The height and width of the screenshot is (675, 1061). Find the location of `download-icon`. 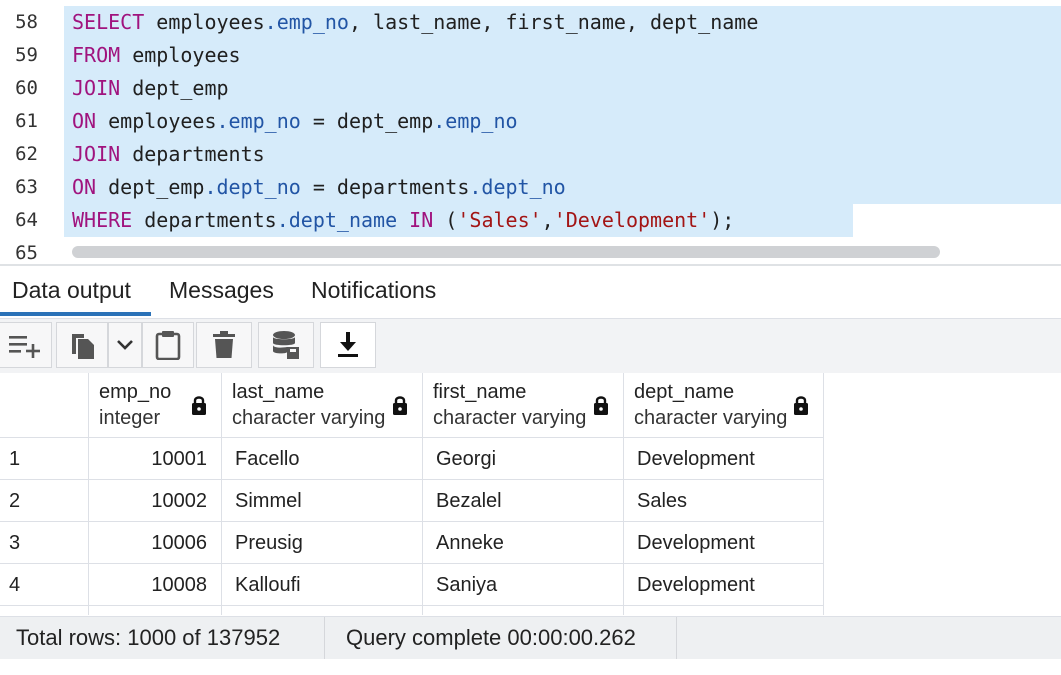

download-icon is located at coordinates (348, 345).